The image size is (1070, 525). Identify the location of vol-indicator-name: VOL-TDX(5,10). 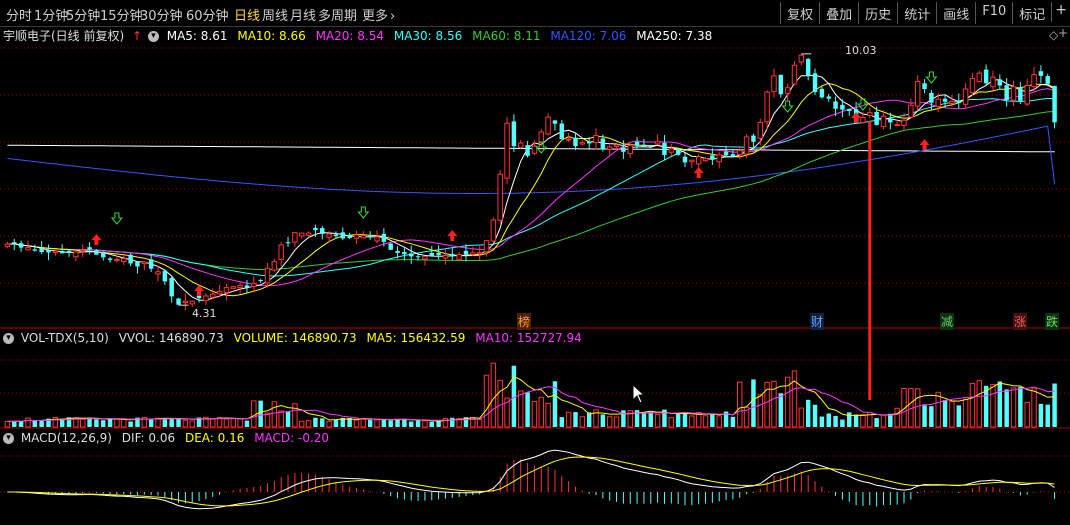
(65, 338).